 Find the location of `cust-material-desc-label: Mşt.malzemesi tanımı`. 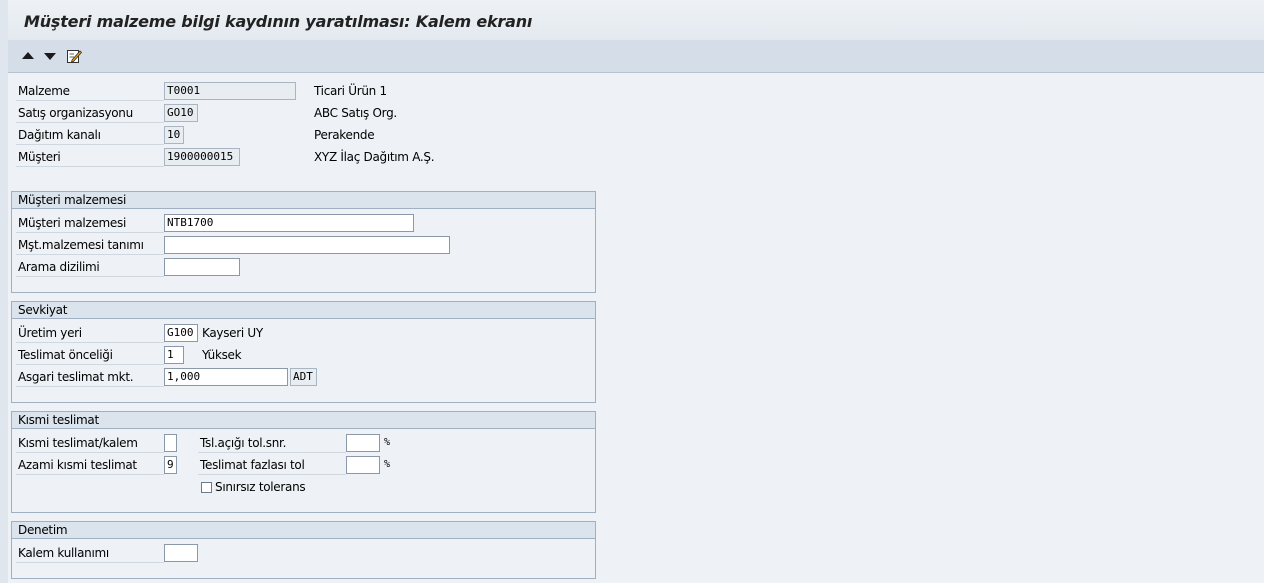

cust-material-desc-label: Mşt.malzemesi tanımı is located at coordinates (90, 245).